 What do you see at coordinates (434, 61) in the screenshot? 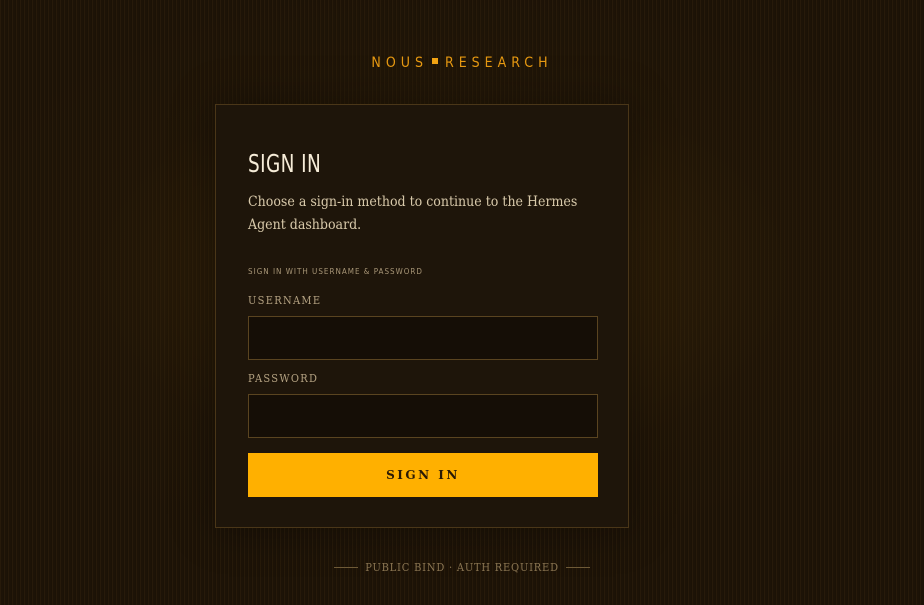
I see `square-icon` at bounding box center [434, 61].